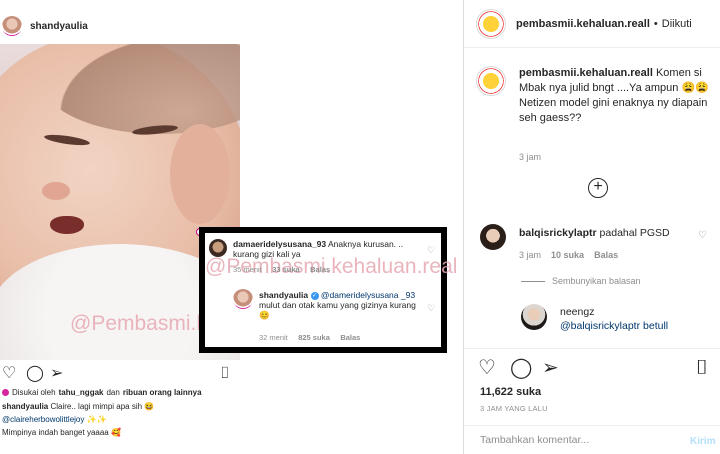 This screenshot has width=720, height=454. Describe the element at coordinates (580, 440) in the screenshot. I see `comment-input` at that location.